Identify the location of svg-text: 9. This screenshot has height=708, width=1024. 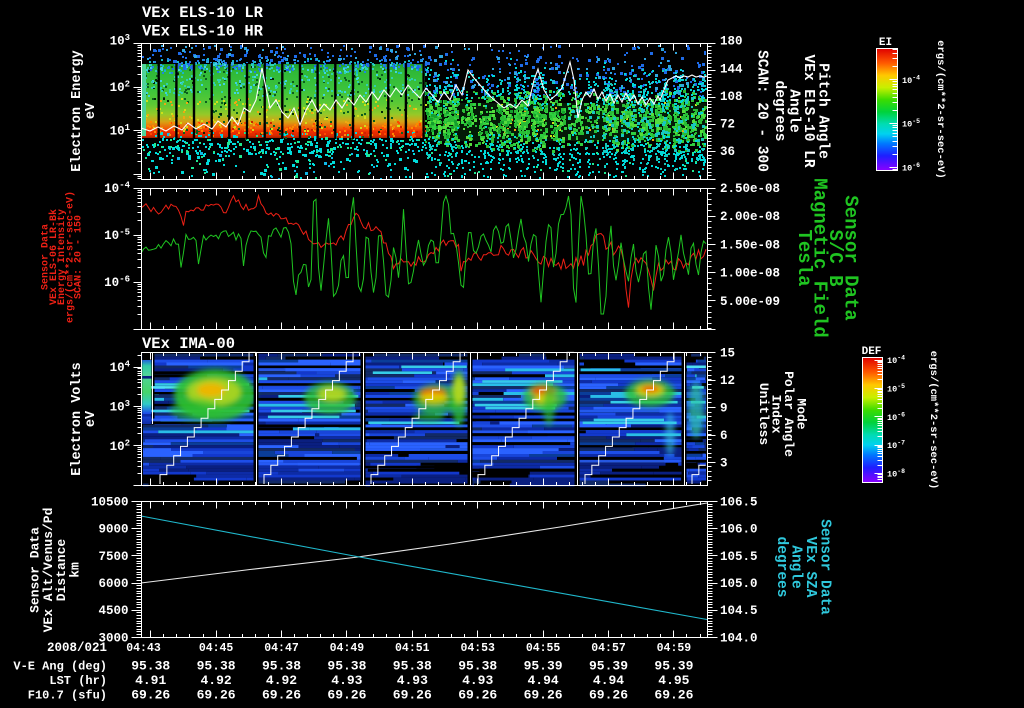
(724, 409).